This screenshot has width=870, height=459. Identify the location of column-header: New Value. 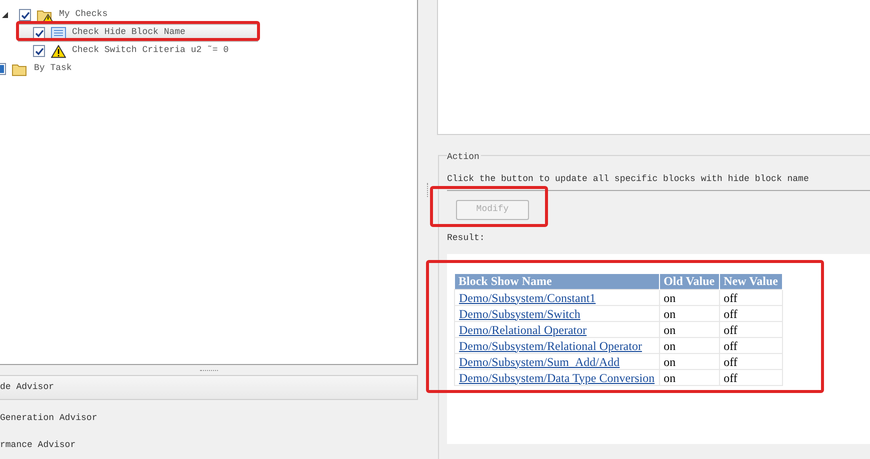
(750, 282).